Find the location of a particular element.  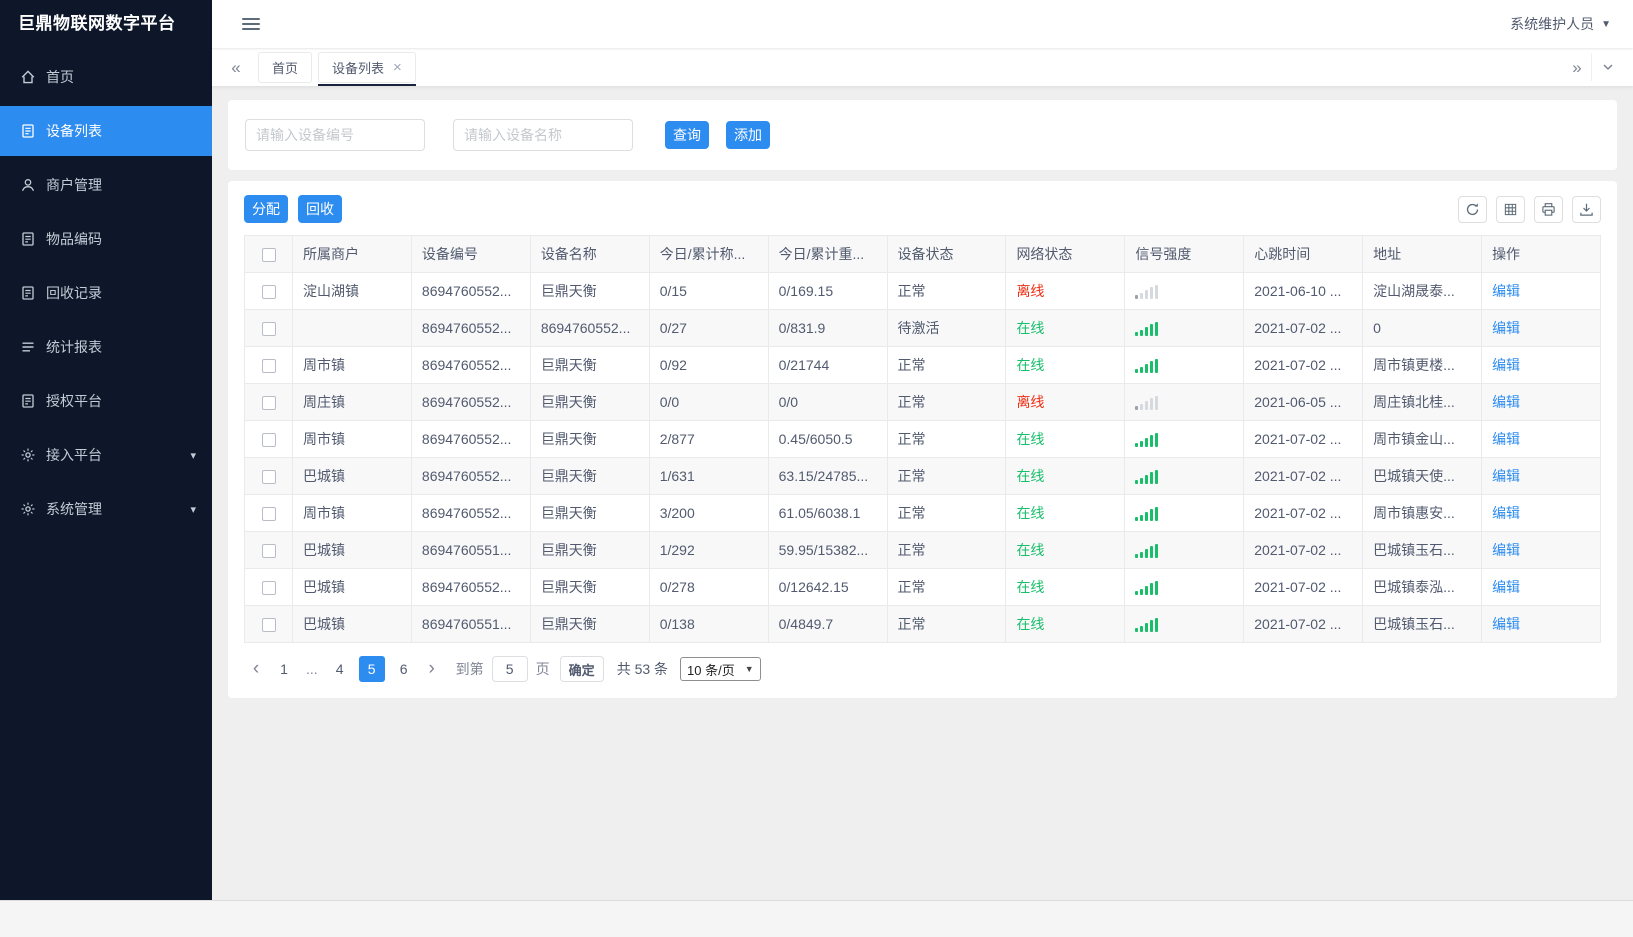

horizontal-scrollbar is located at coordinates (816, 918).